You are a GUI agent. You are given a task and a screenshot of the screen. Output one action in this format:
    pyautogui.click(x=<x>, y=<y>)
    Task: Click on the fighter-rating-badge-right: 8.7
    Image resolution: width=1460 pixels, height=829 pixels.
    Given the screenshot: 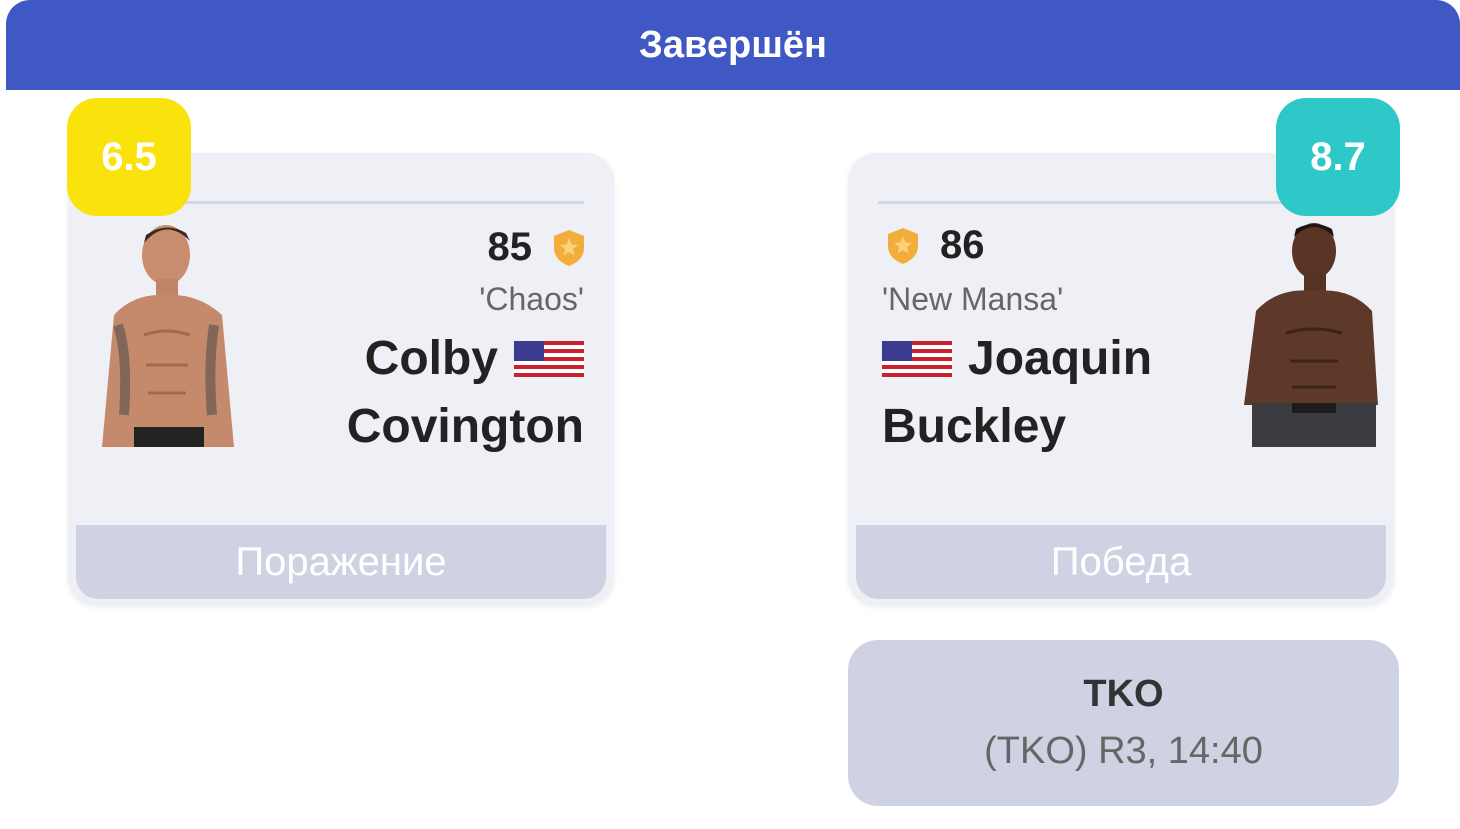 What is the action you would take?
    pyautogui.click(x=1338, y=157)
    